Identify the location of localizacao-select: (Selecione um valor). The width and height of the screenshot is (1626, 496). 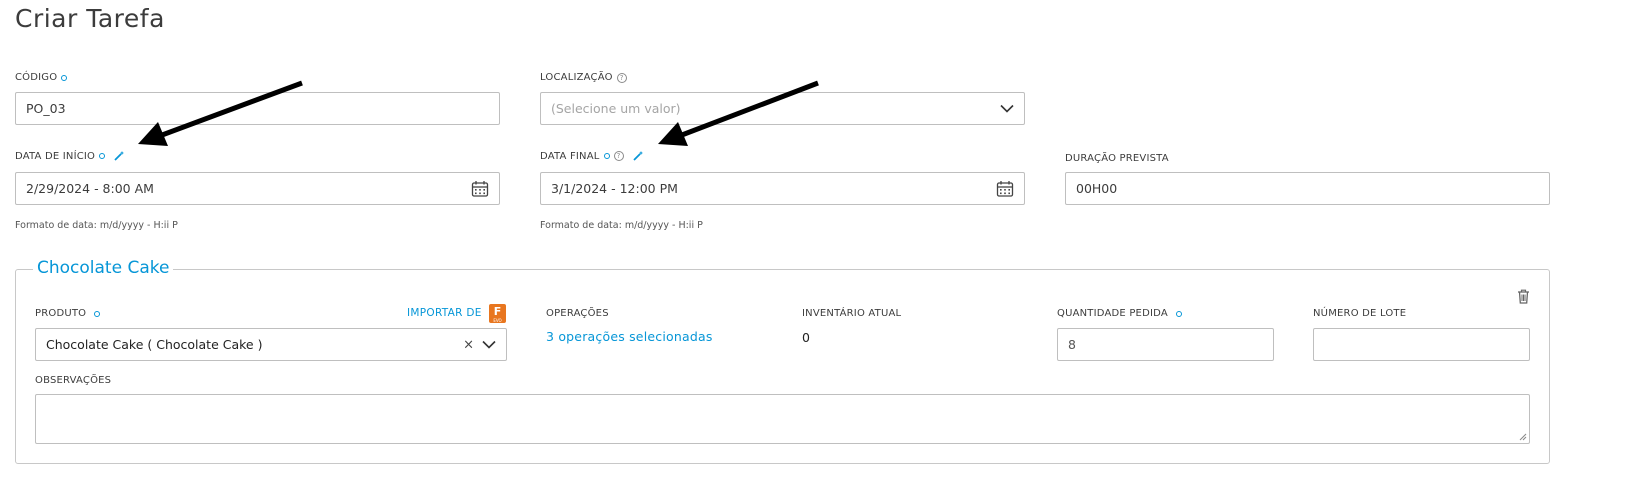
(782, 108).